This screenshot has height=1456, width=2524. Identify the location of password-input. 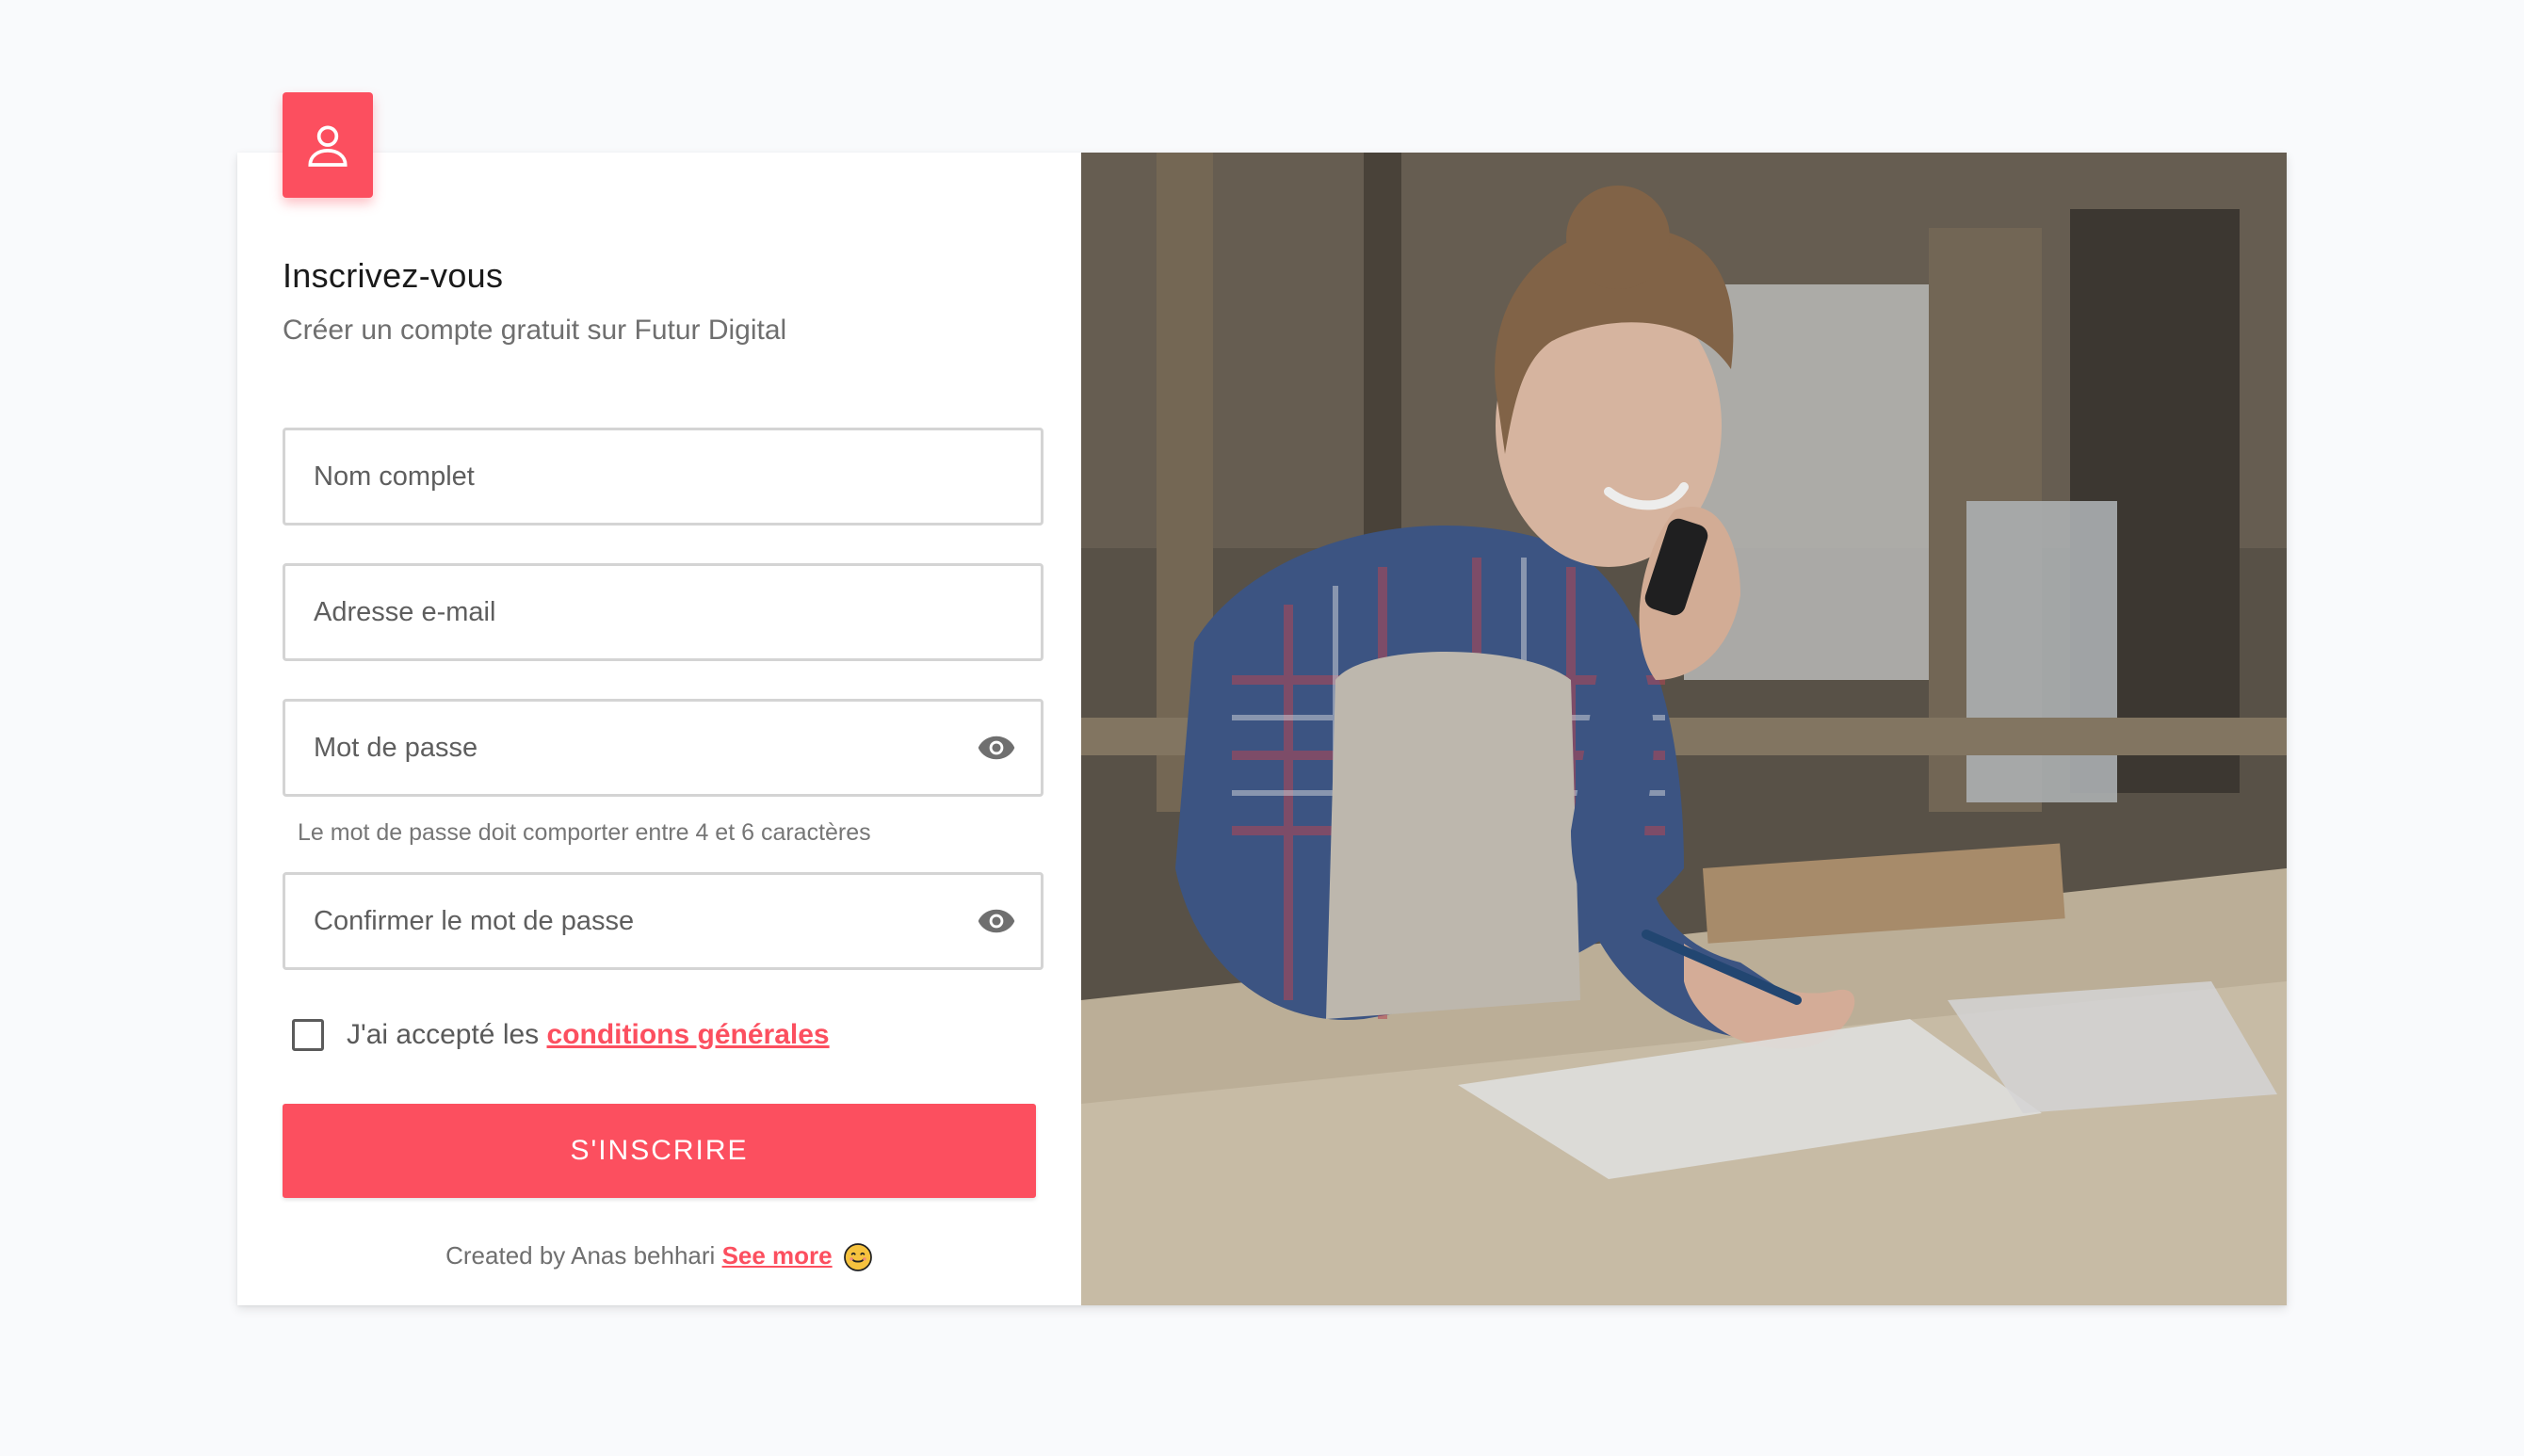
(663, 748).